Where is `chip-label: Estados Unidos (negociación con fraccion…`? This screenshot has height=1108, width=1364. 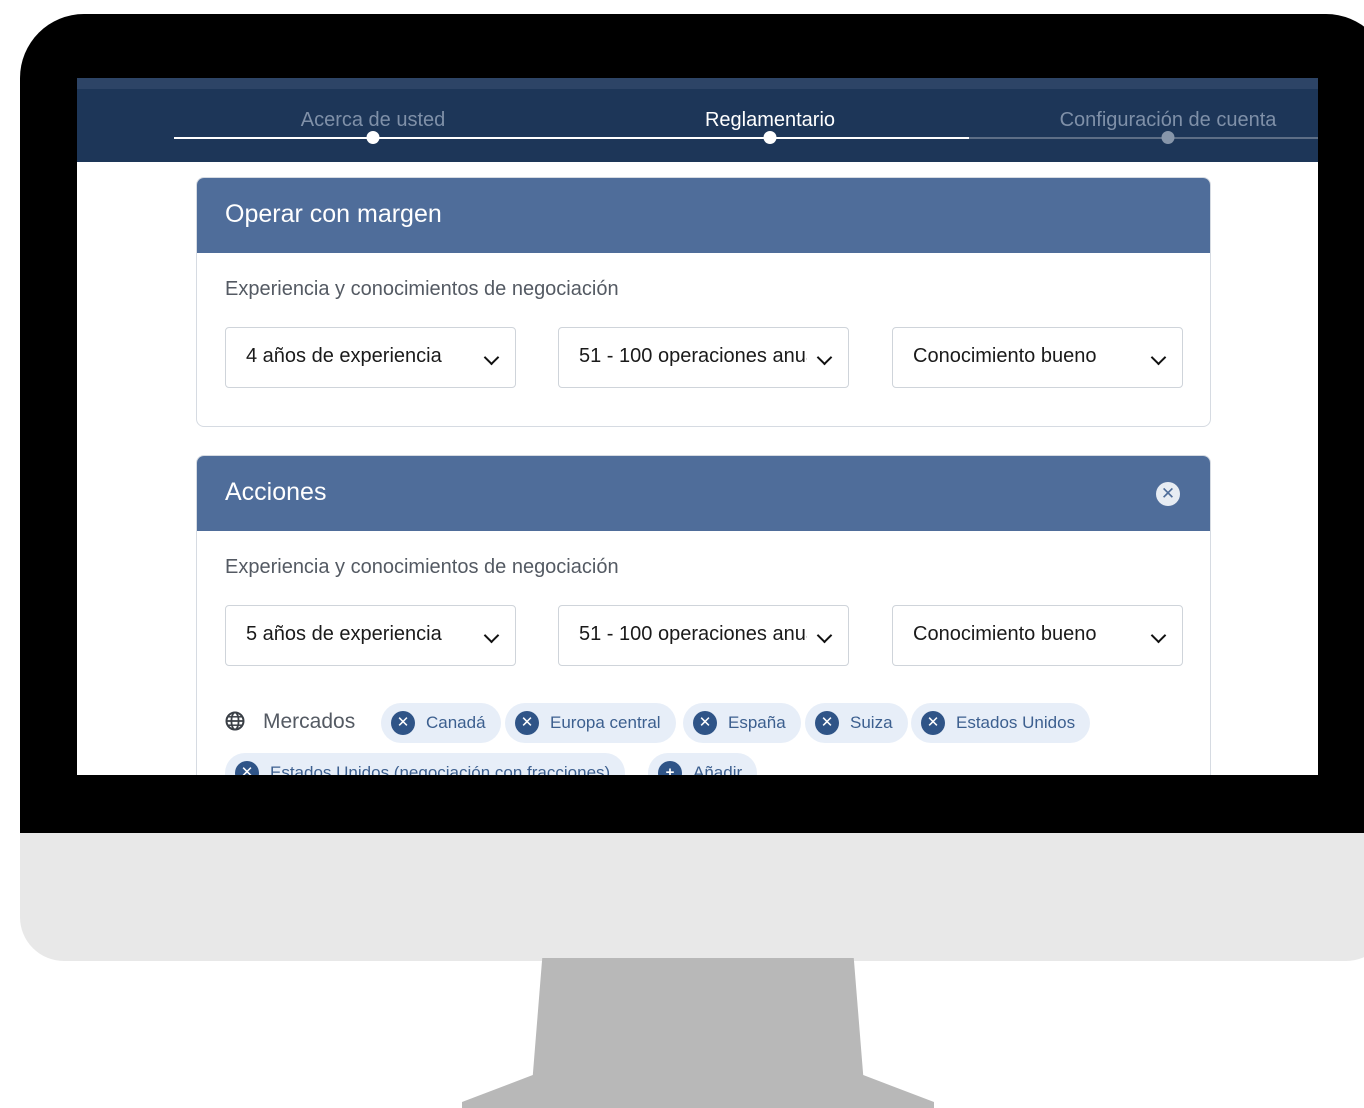 chip-label: Estados Unidos (negociación con fraccion… is located at coordinates (440, 769).